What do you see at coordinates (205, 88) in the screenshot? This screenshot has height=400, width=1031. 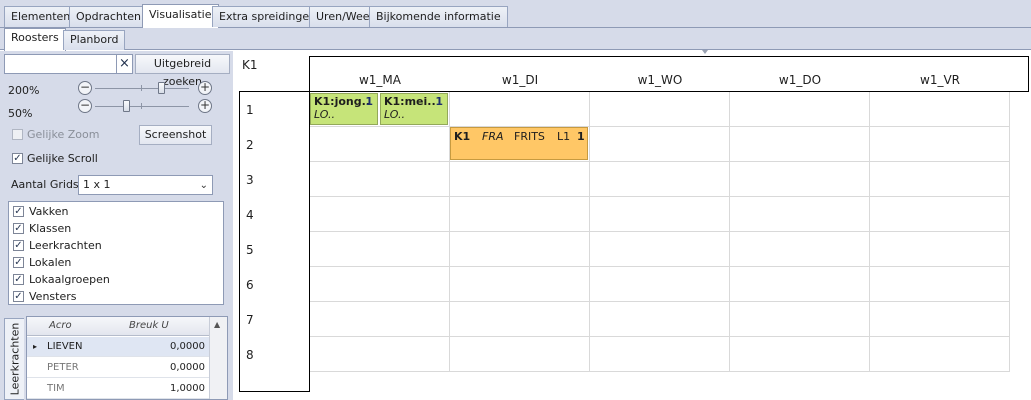 I see `zoom-in-icon: +` at bounding box center [205, 88].